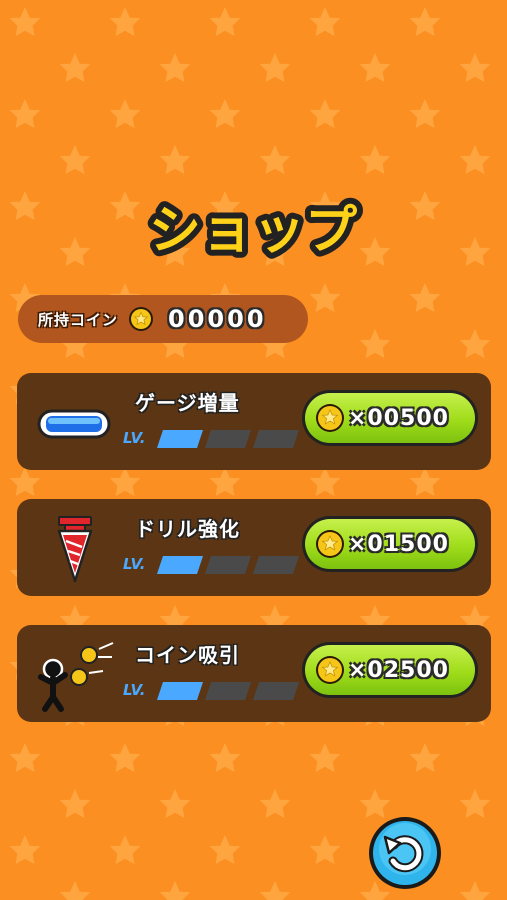 The height and width of the screenshot is (900, 507). What do you see at coordinates (254, 673) in the screenshot?
I see `shop-item-coin-magnet: コイン吸引 LV. ×02500` at bounding box center [254, 673].